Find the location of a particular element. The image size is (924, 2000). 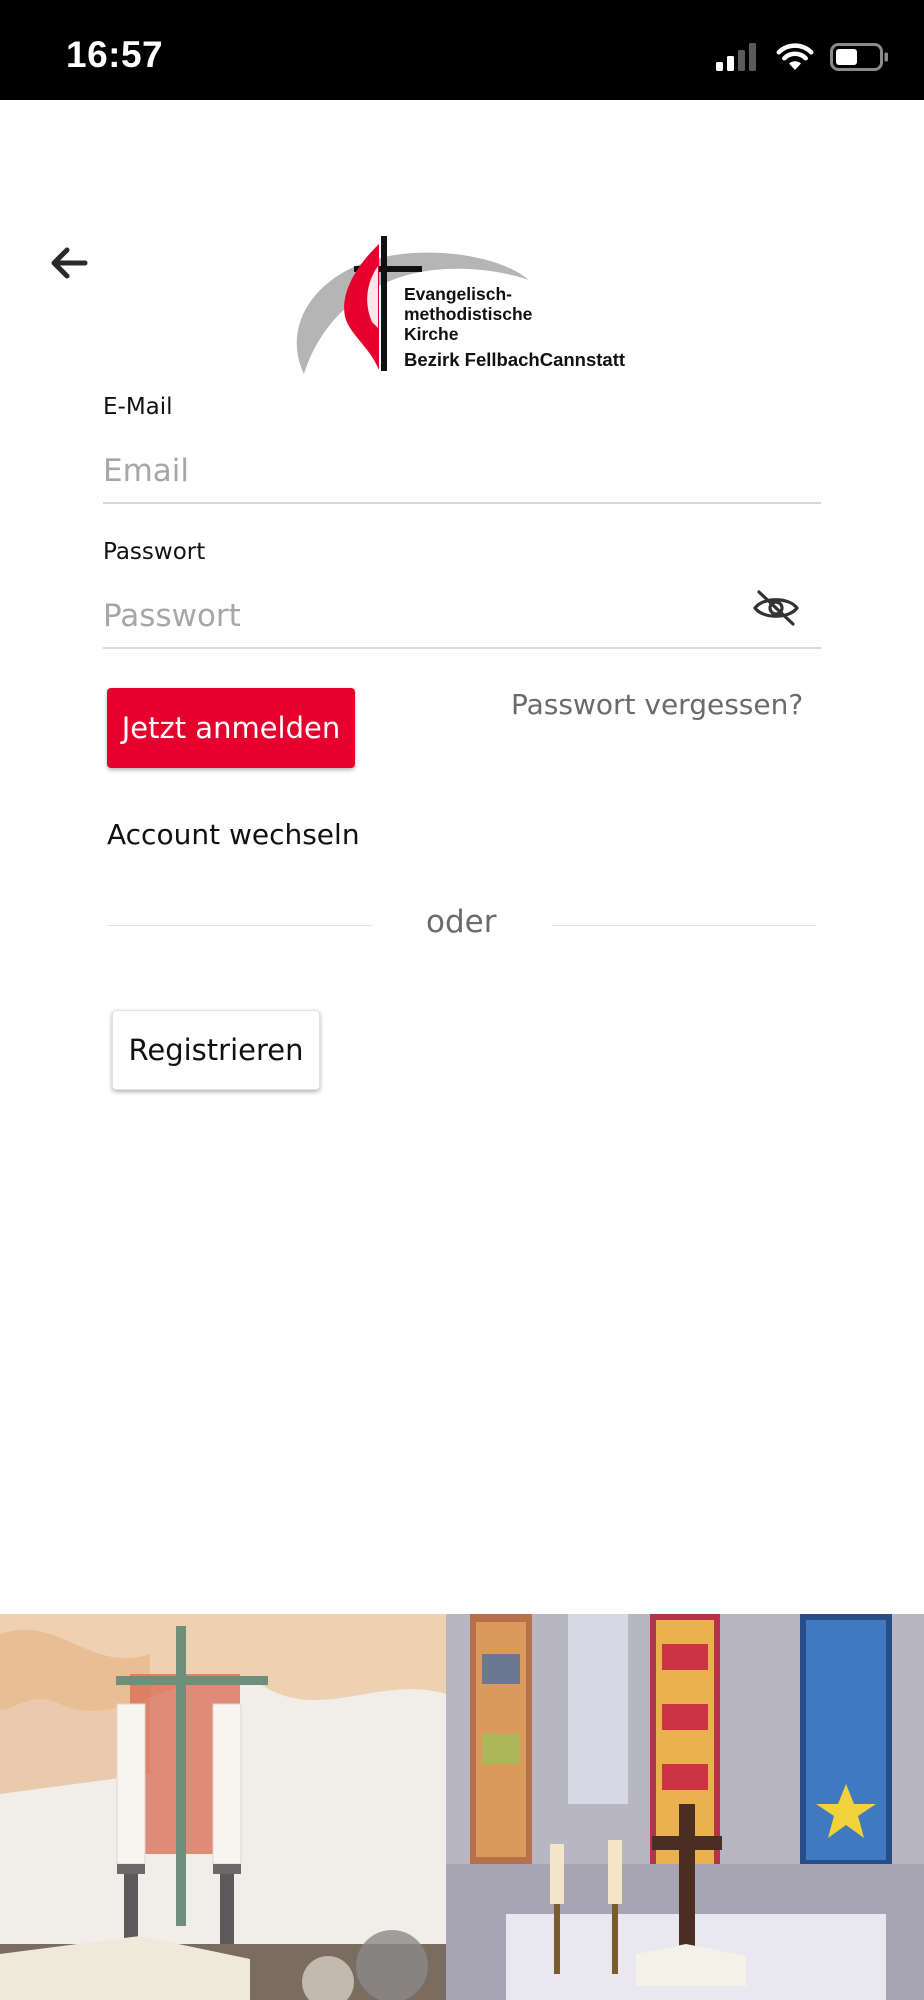

battery-icon is located at coordinates (859, 57).